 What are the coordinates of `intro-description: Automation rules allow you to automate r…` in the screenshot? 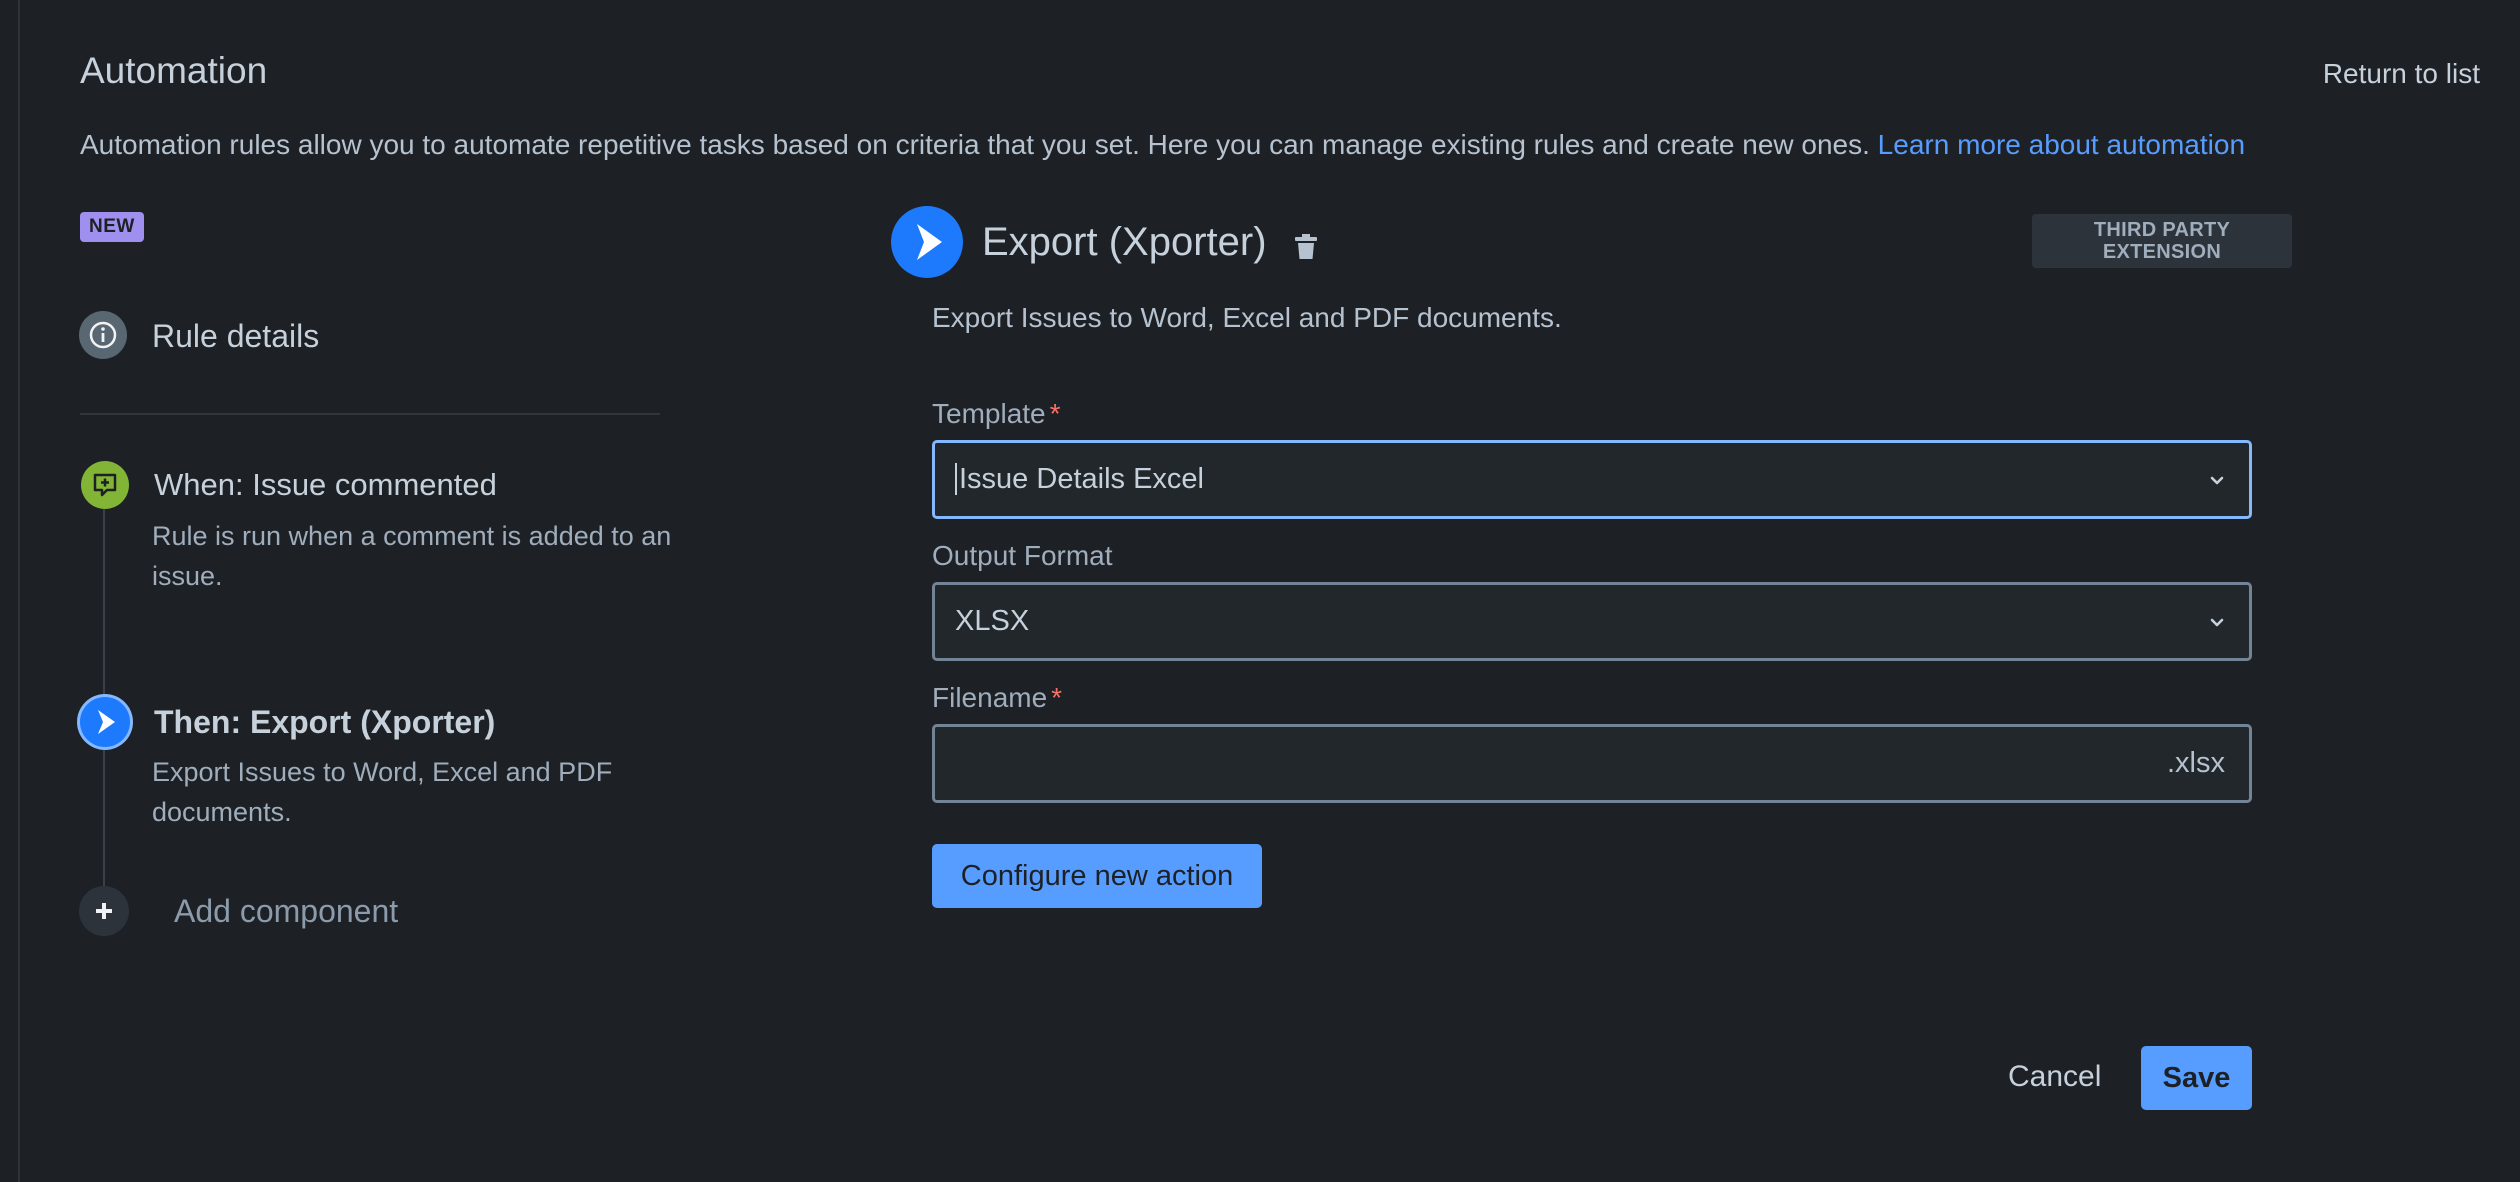 It's located at (975, 144).